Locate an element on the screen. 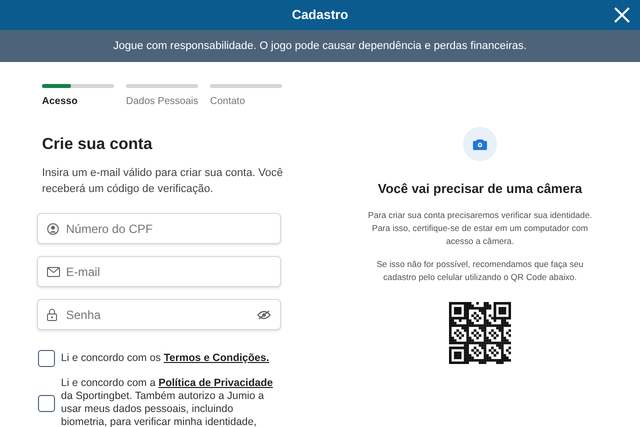 Image resolution: width=640 pixels, height=427 pixels. agreement-text: Li e concordo com a Política de Privacidade da Sportingbet. Também autorizo a Jumio a usar meus dados pessoais, incluindo biometria, para verificar minha identidade, is located at coordinates (167, 402).